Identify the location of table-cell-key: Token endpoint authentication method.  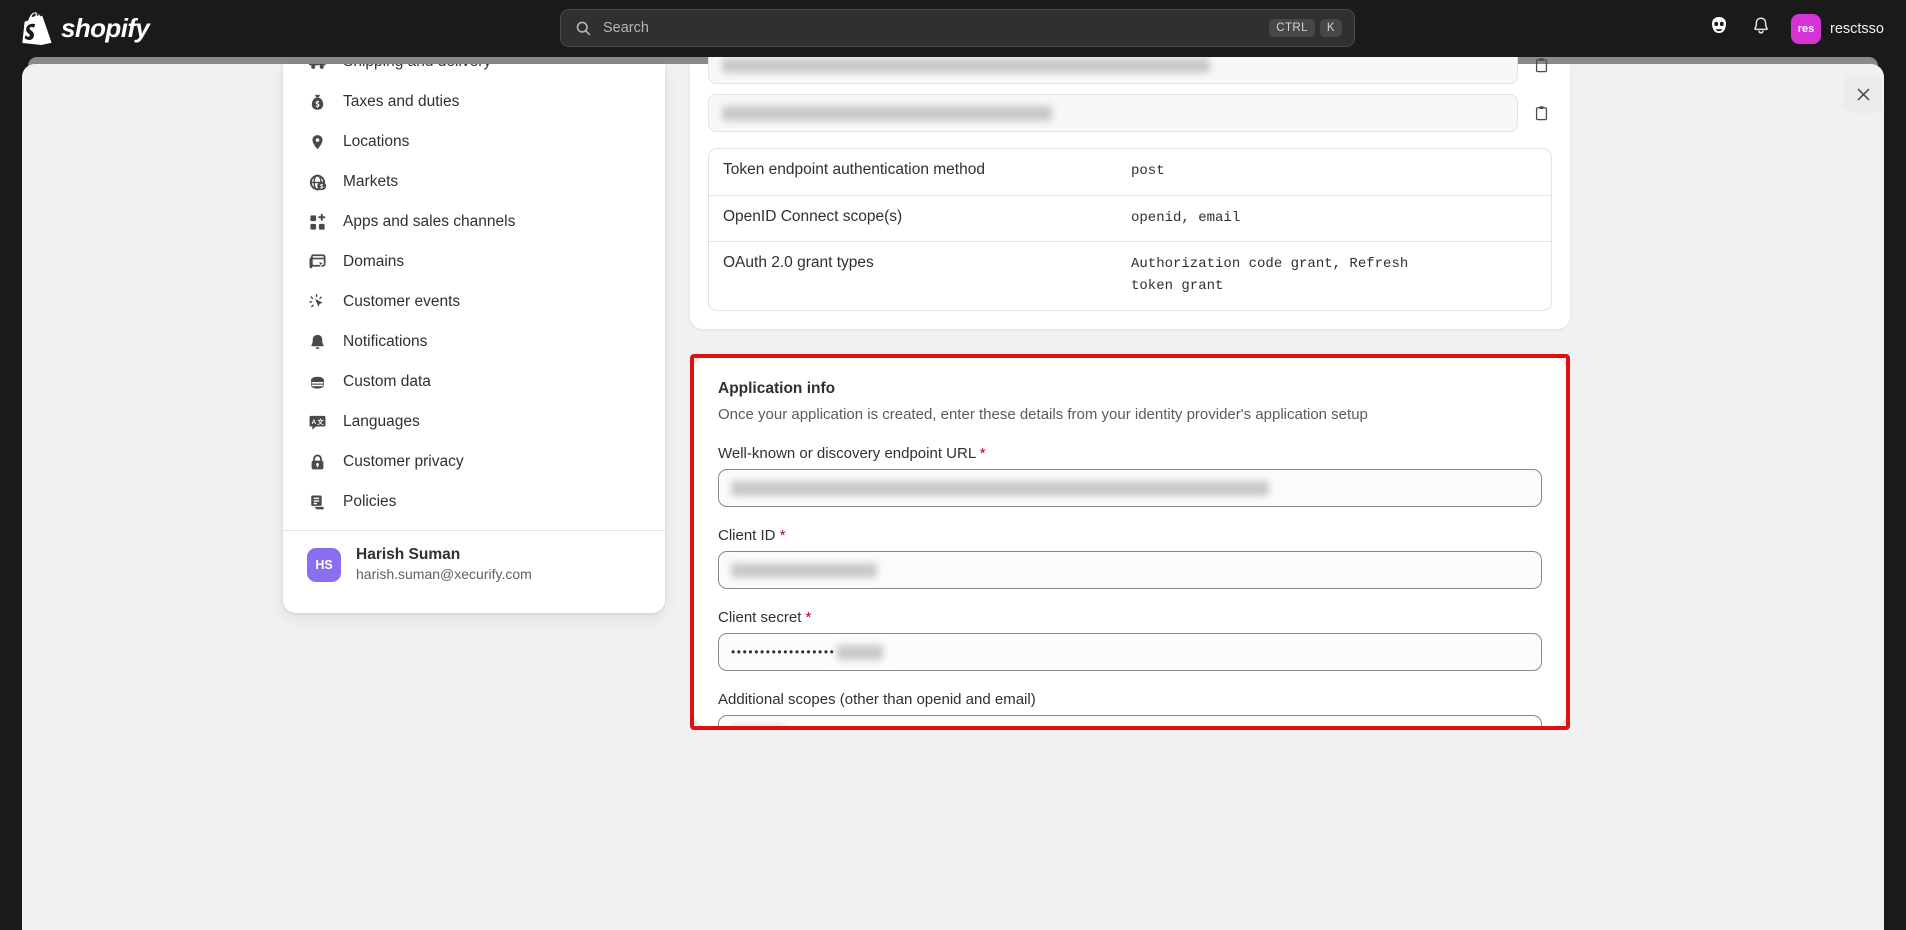
(854, 169).